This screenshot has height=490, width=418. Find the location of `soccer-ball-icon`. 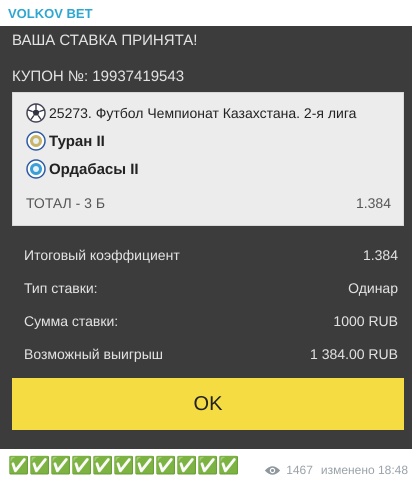

soccer-ball-icon is located at coordinates (36, 113).